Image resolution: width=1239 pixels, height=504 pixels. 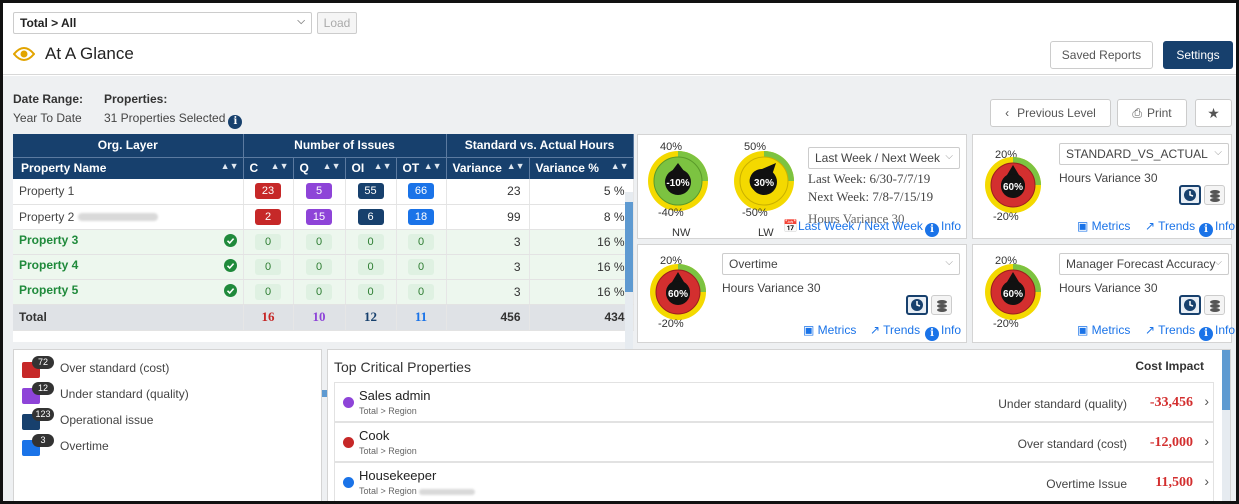 What do you see at coordinates (107, 420) in the screenshot?
I see `legend-label: Operational issue` at bounding box center [107, 420].